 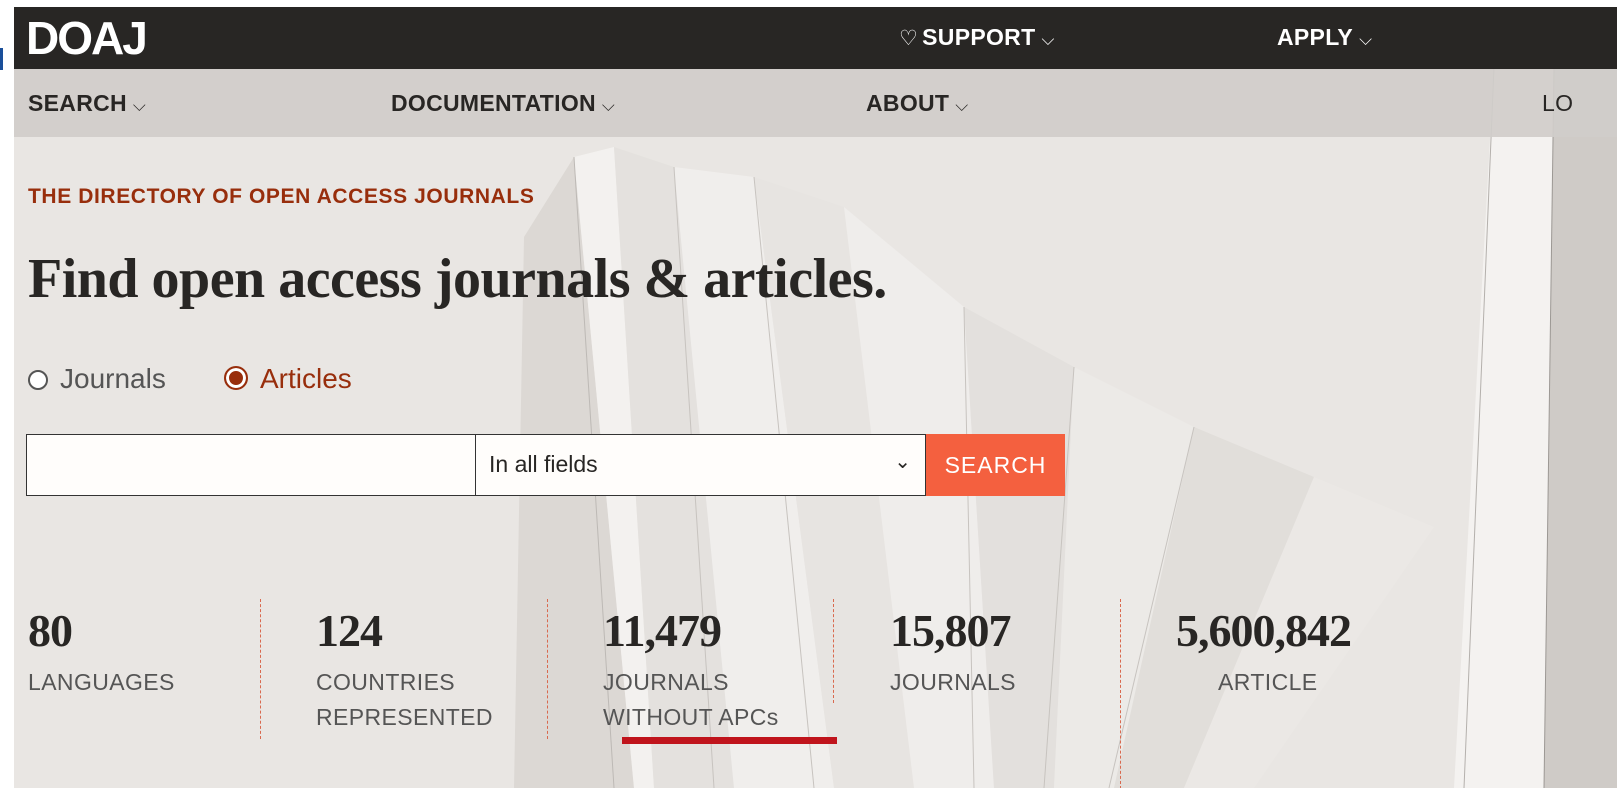 I want to click on stat-number: 11,479, so click(x=662, y=630).